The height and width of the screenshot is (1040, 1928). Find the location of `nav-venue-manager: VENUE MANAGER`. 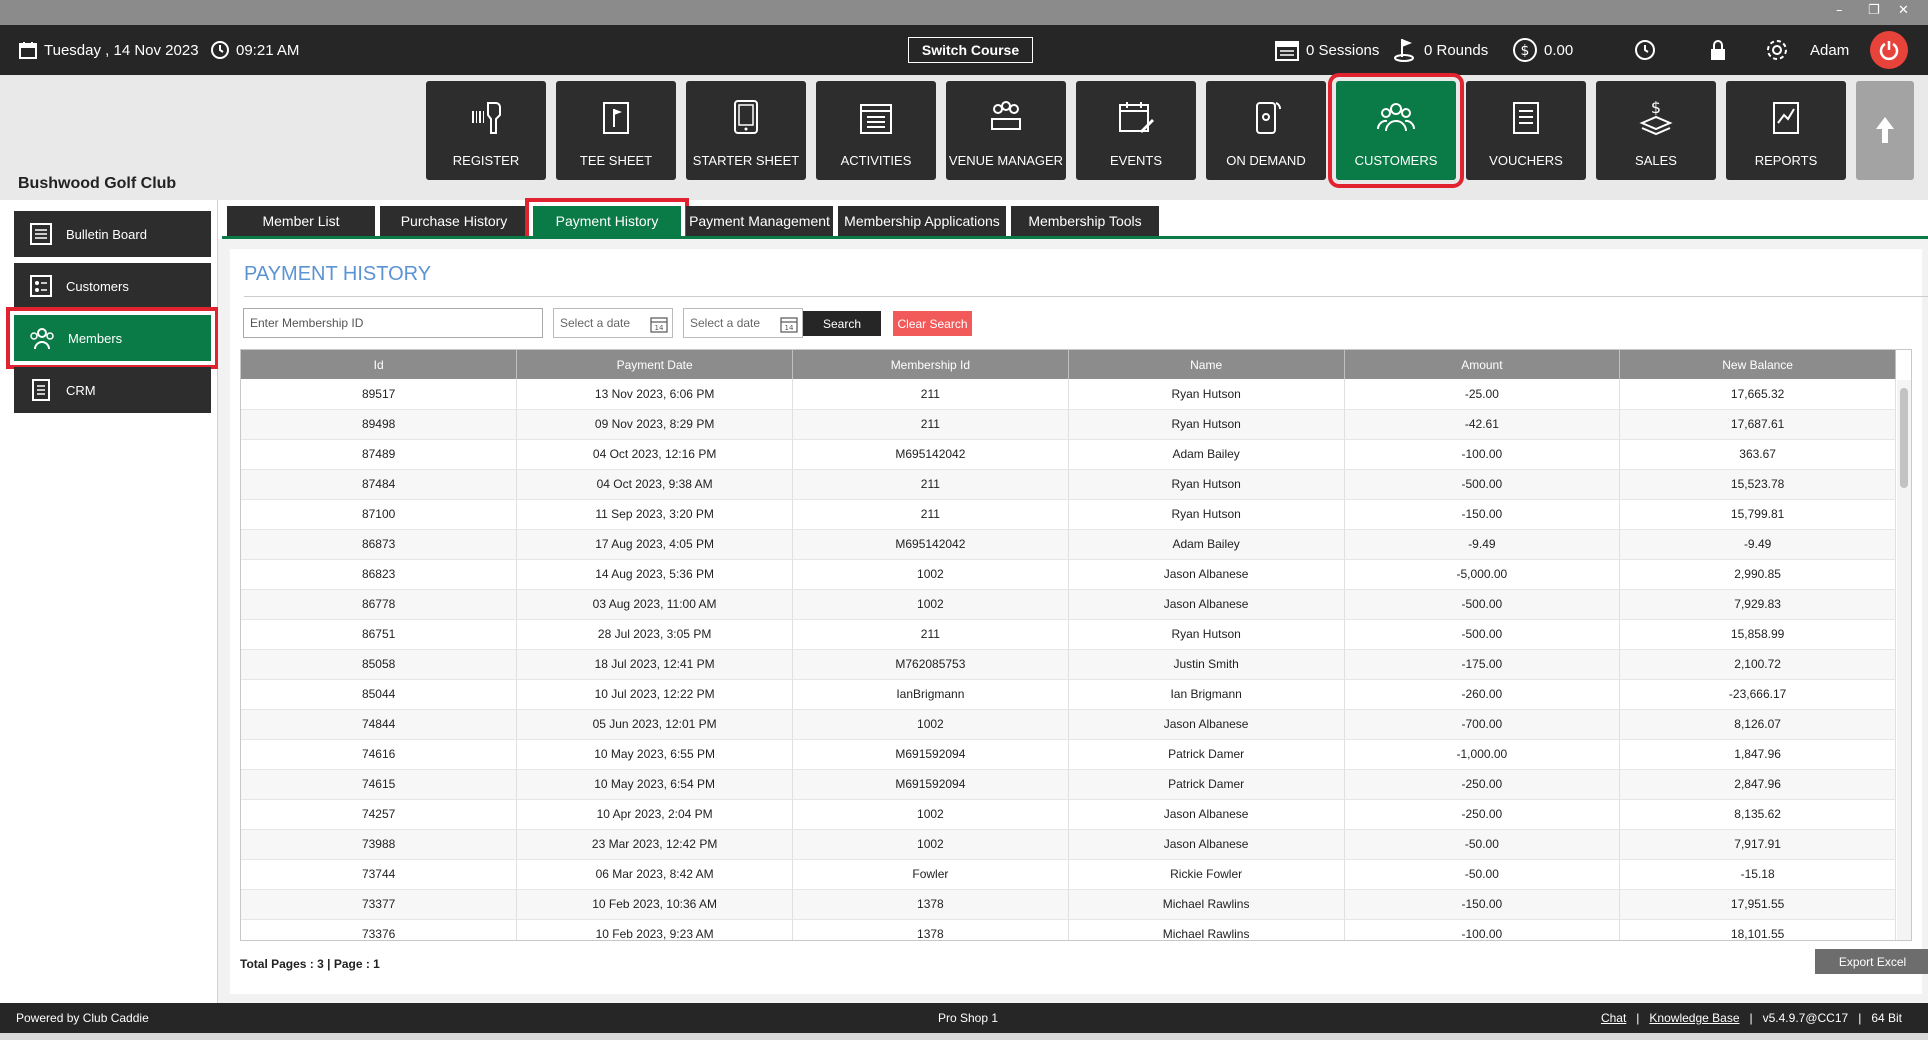

nav-venue-manager: VENUE MANAGER is located at coordinates (1006, 130).